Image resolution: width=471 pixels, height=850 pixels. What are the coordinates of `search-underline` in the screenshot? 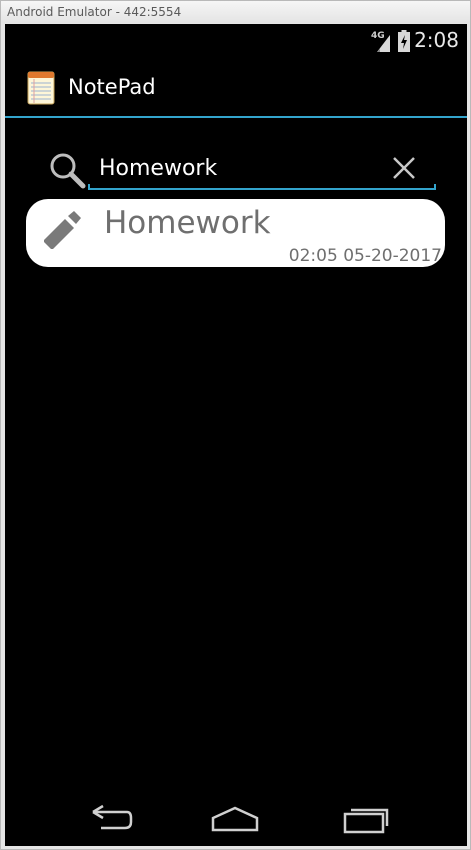 It's located at (262, 187).